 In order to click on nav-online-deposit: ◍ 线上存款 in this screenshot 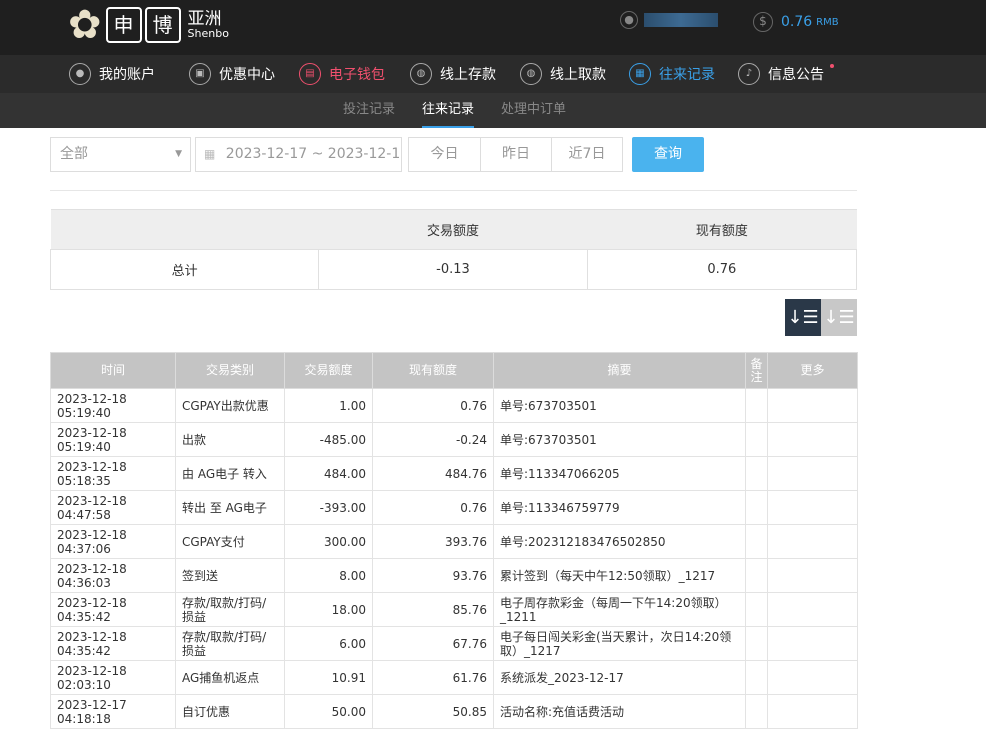, I will do `click(453, 74)`.